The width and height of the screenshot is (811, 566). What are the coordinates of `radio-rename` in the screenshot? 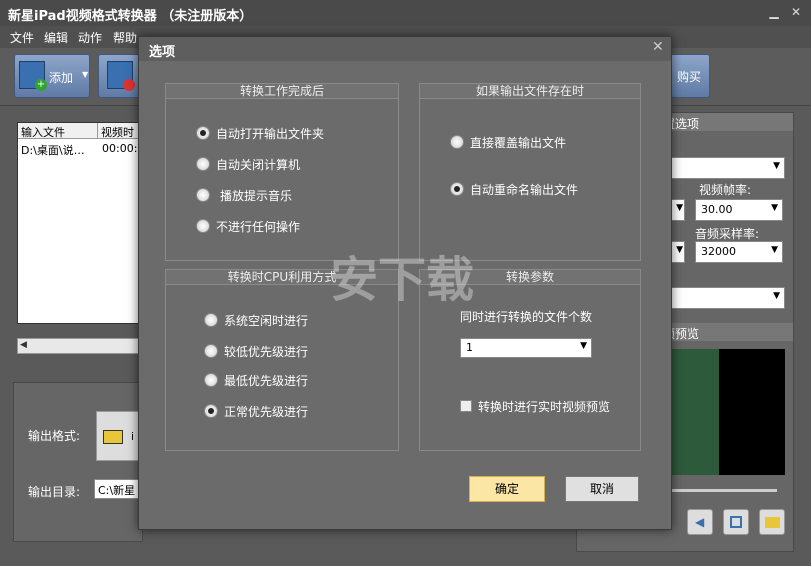 It's located at (457, 189).